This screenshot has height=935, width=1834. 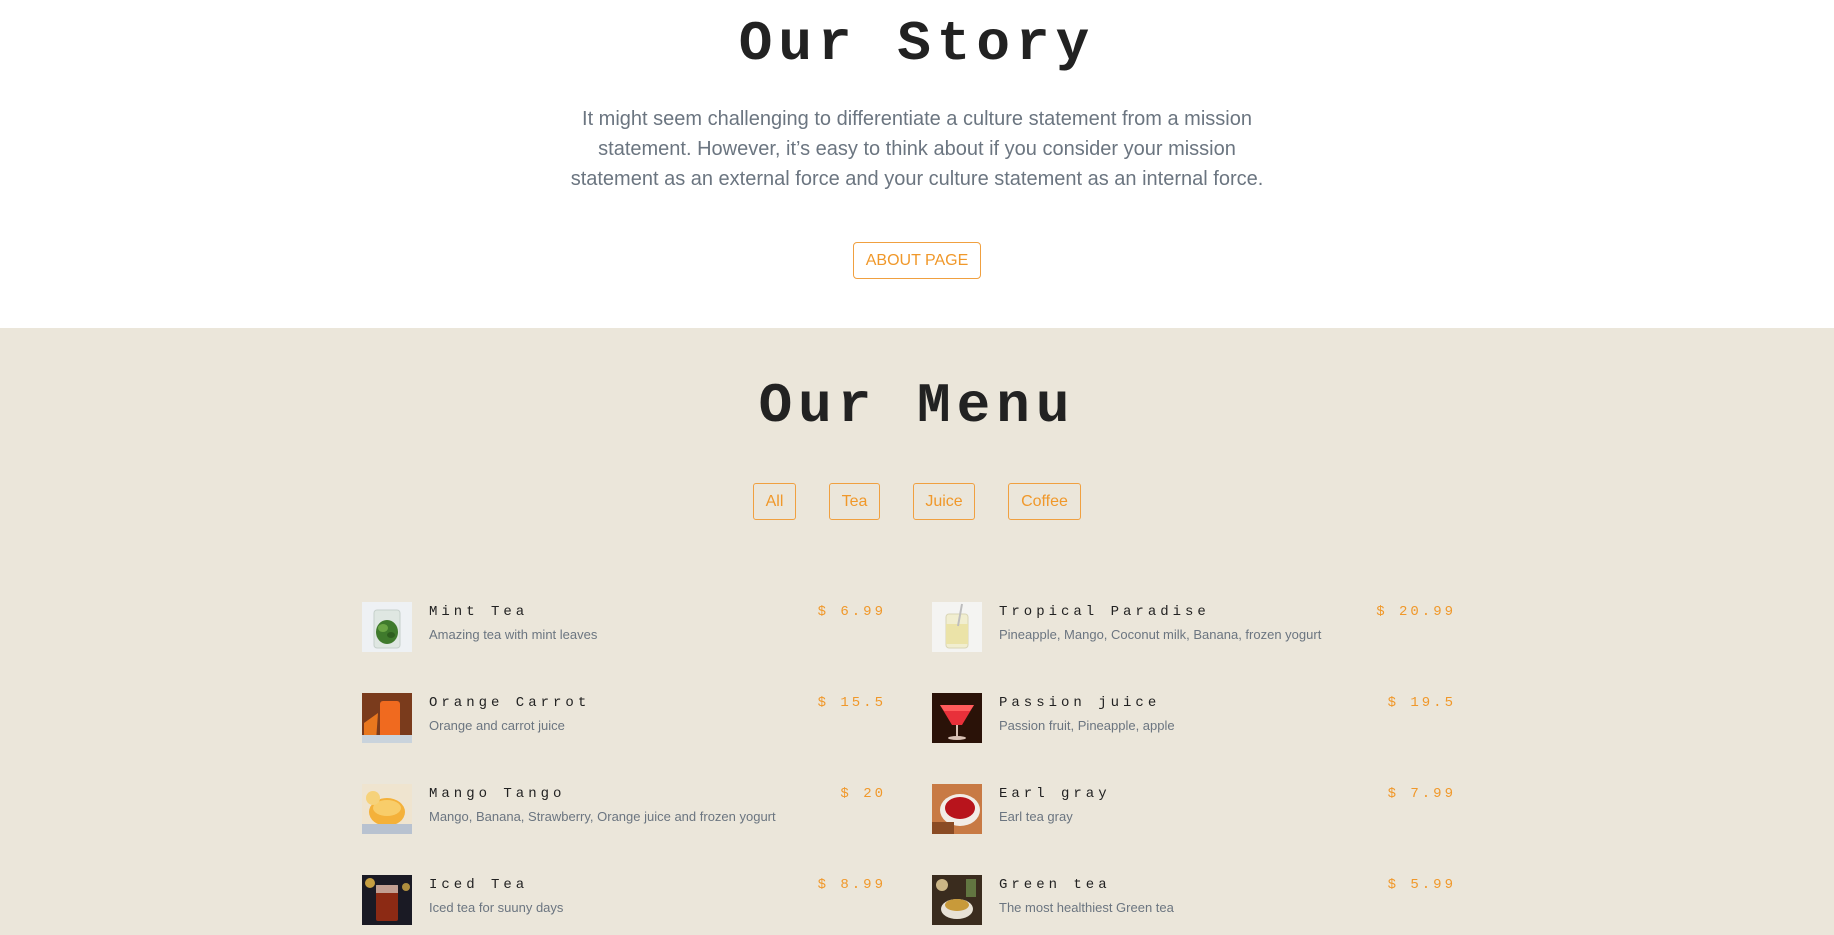 I want to click on item-name: Passion juice, so click(x=1080, y=703).